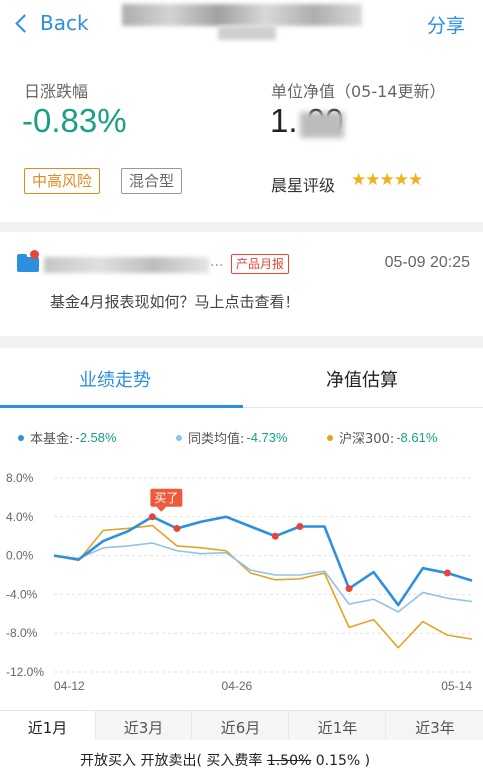 This screenshot has width=483, height=779. I want to click on trade-status-text: 开放买入 开放卖出( 买入费率 1.50% 0.15% ), so click(225, 760).